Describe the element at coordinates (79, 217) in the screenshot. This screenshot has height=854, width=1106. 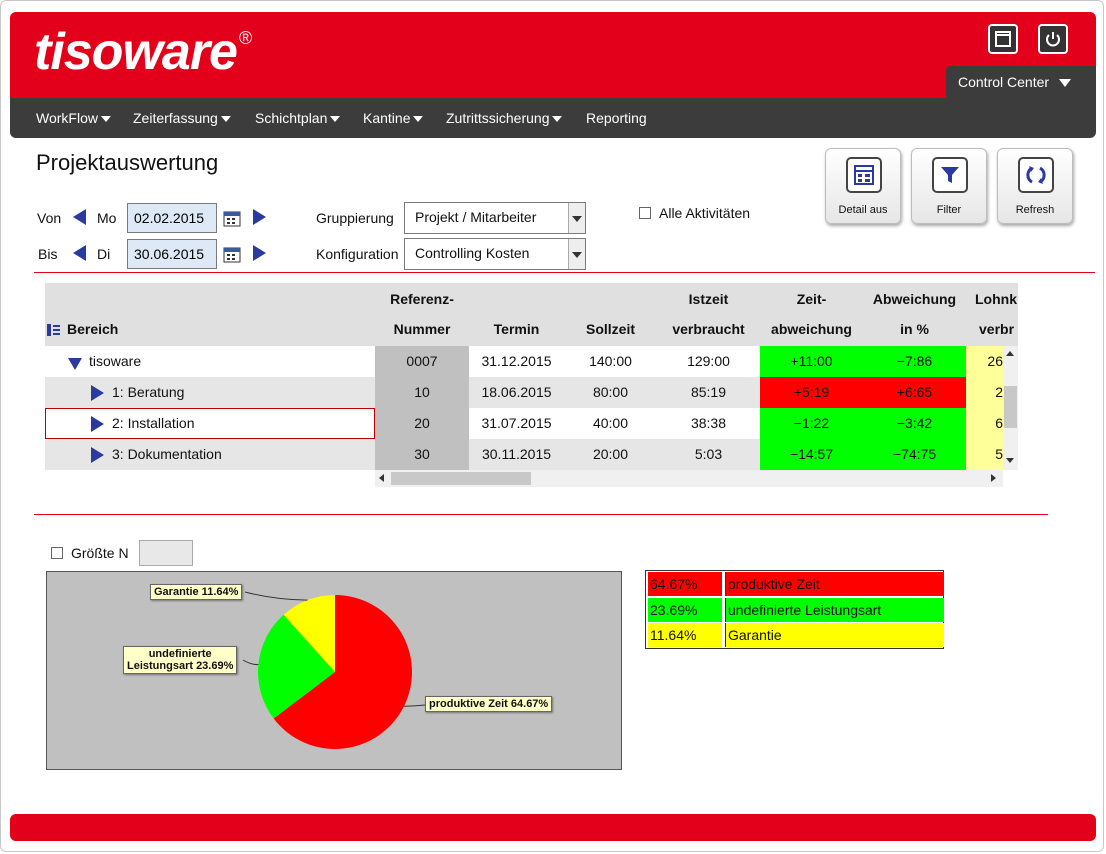
I see `von-prev-arrow-icon` at that location.